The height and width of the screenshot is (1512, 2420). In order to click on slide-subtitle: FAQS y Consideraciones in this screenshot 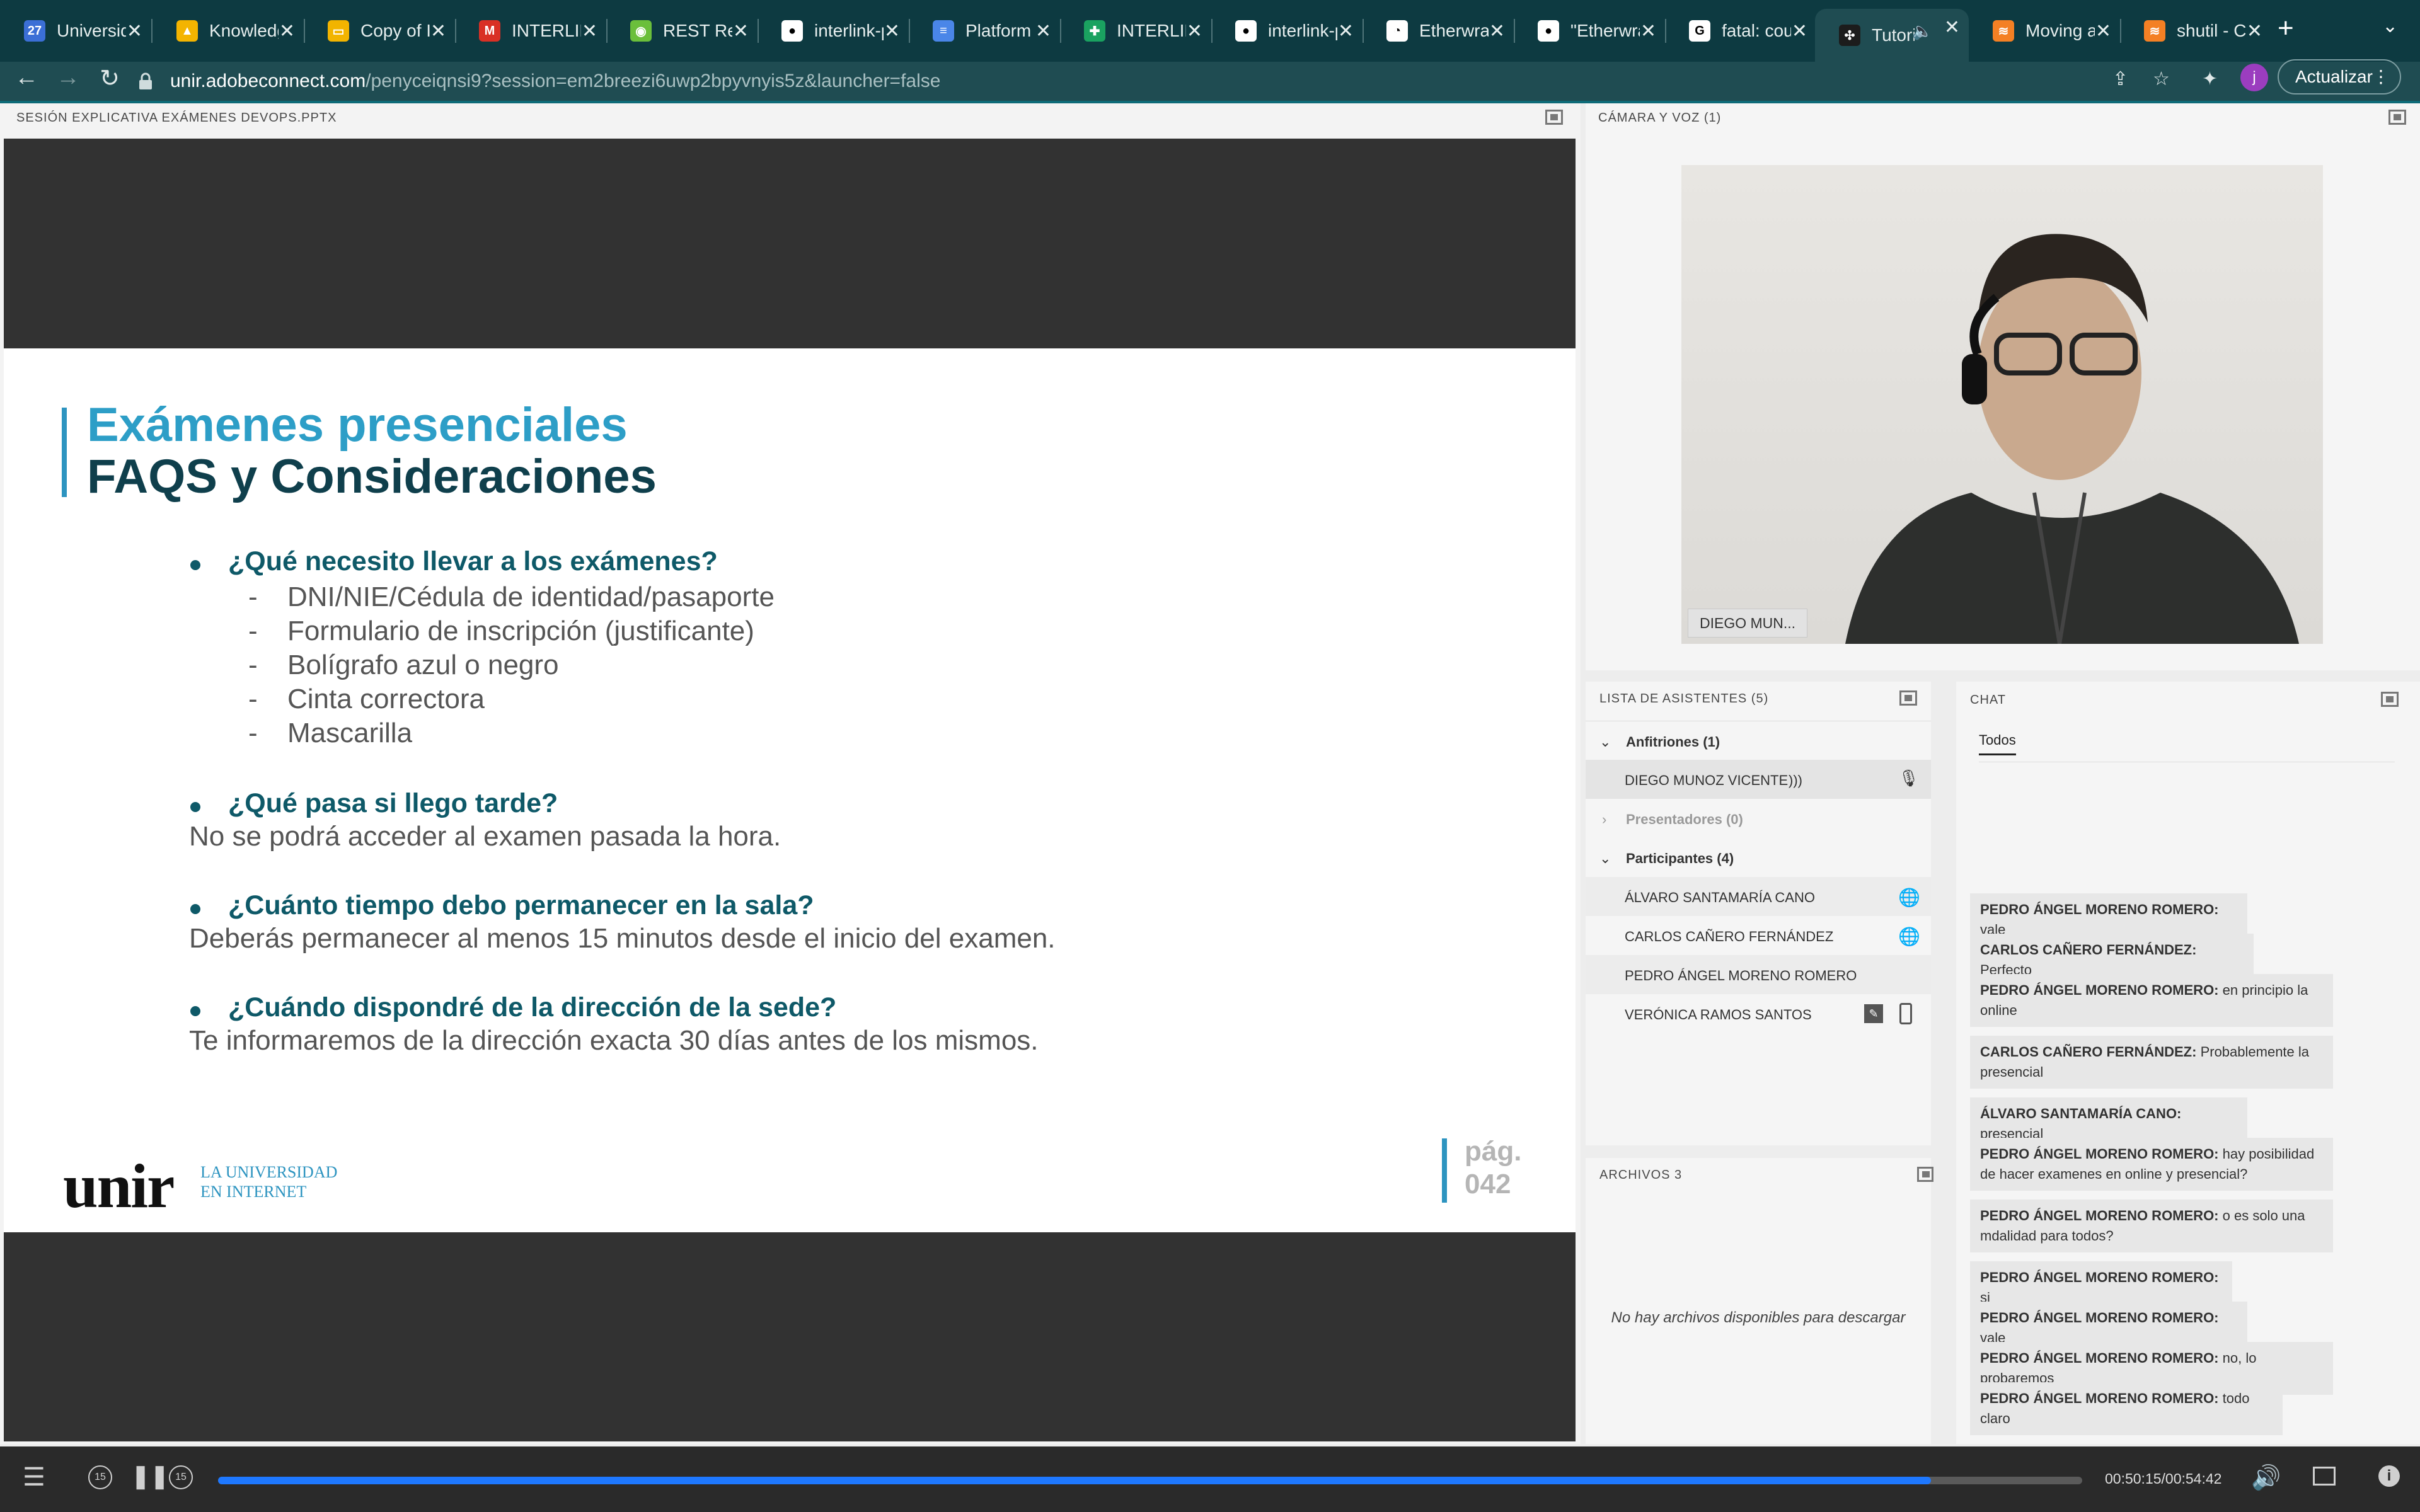, I will do `click(372, 476)`.